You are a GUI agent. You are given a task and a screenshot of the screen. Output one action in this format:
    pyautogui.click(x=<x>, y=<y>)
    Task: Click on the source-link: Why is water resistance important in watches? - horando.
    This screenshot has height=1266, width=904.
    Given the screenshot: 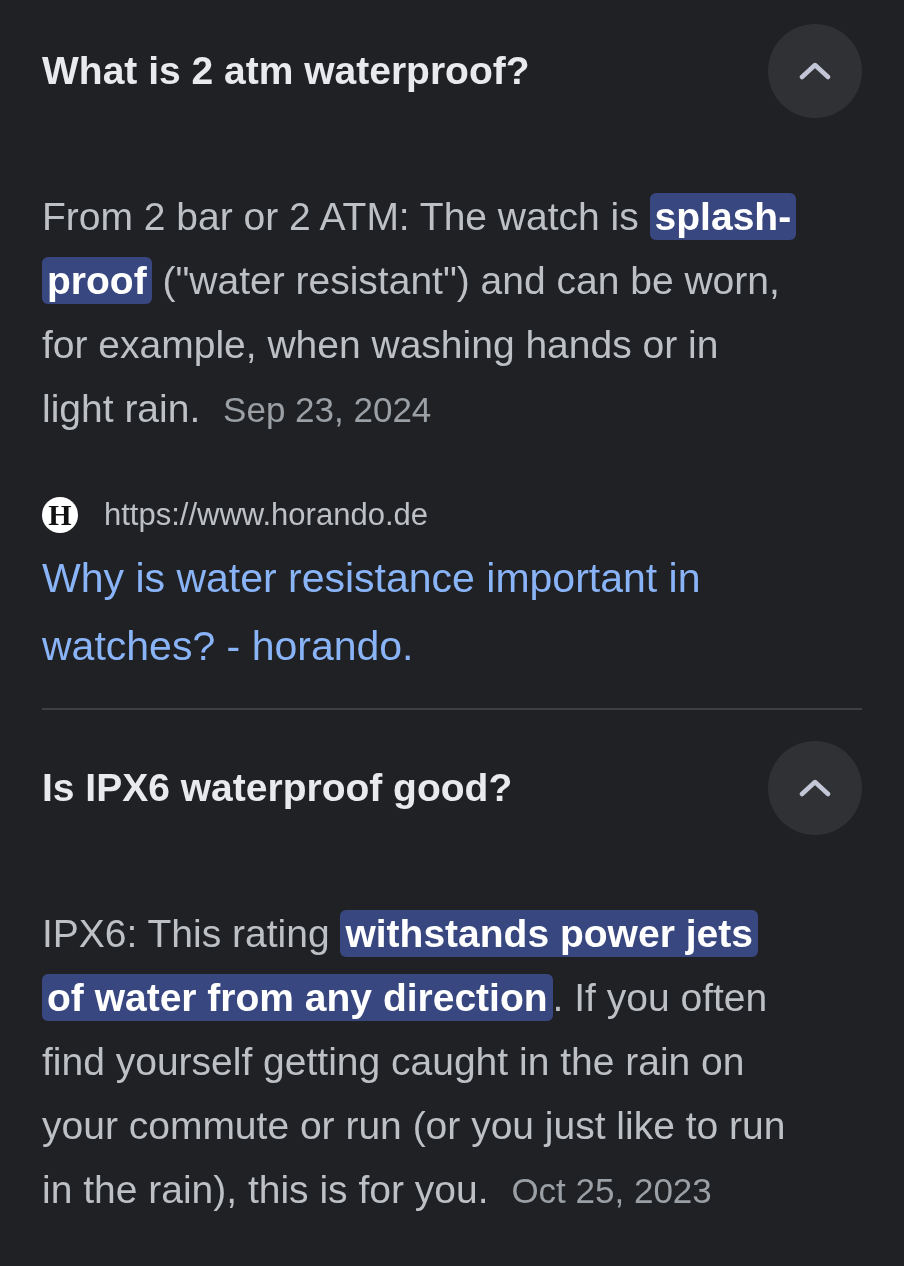 What is the action you would take?
    pyautogui.click(x=452, y=612)
    